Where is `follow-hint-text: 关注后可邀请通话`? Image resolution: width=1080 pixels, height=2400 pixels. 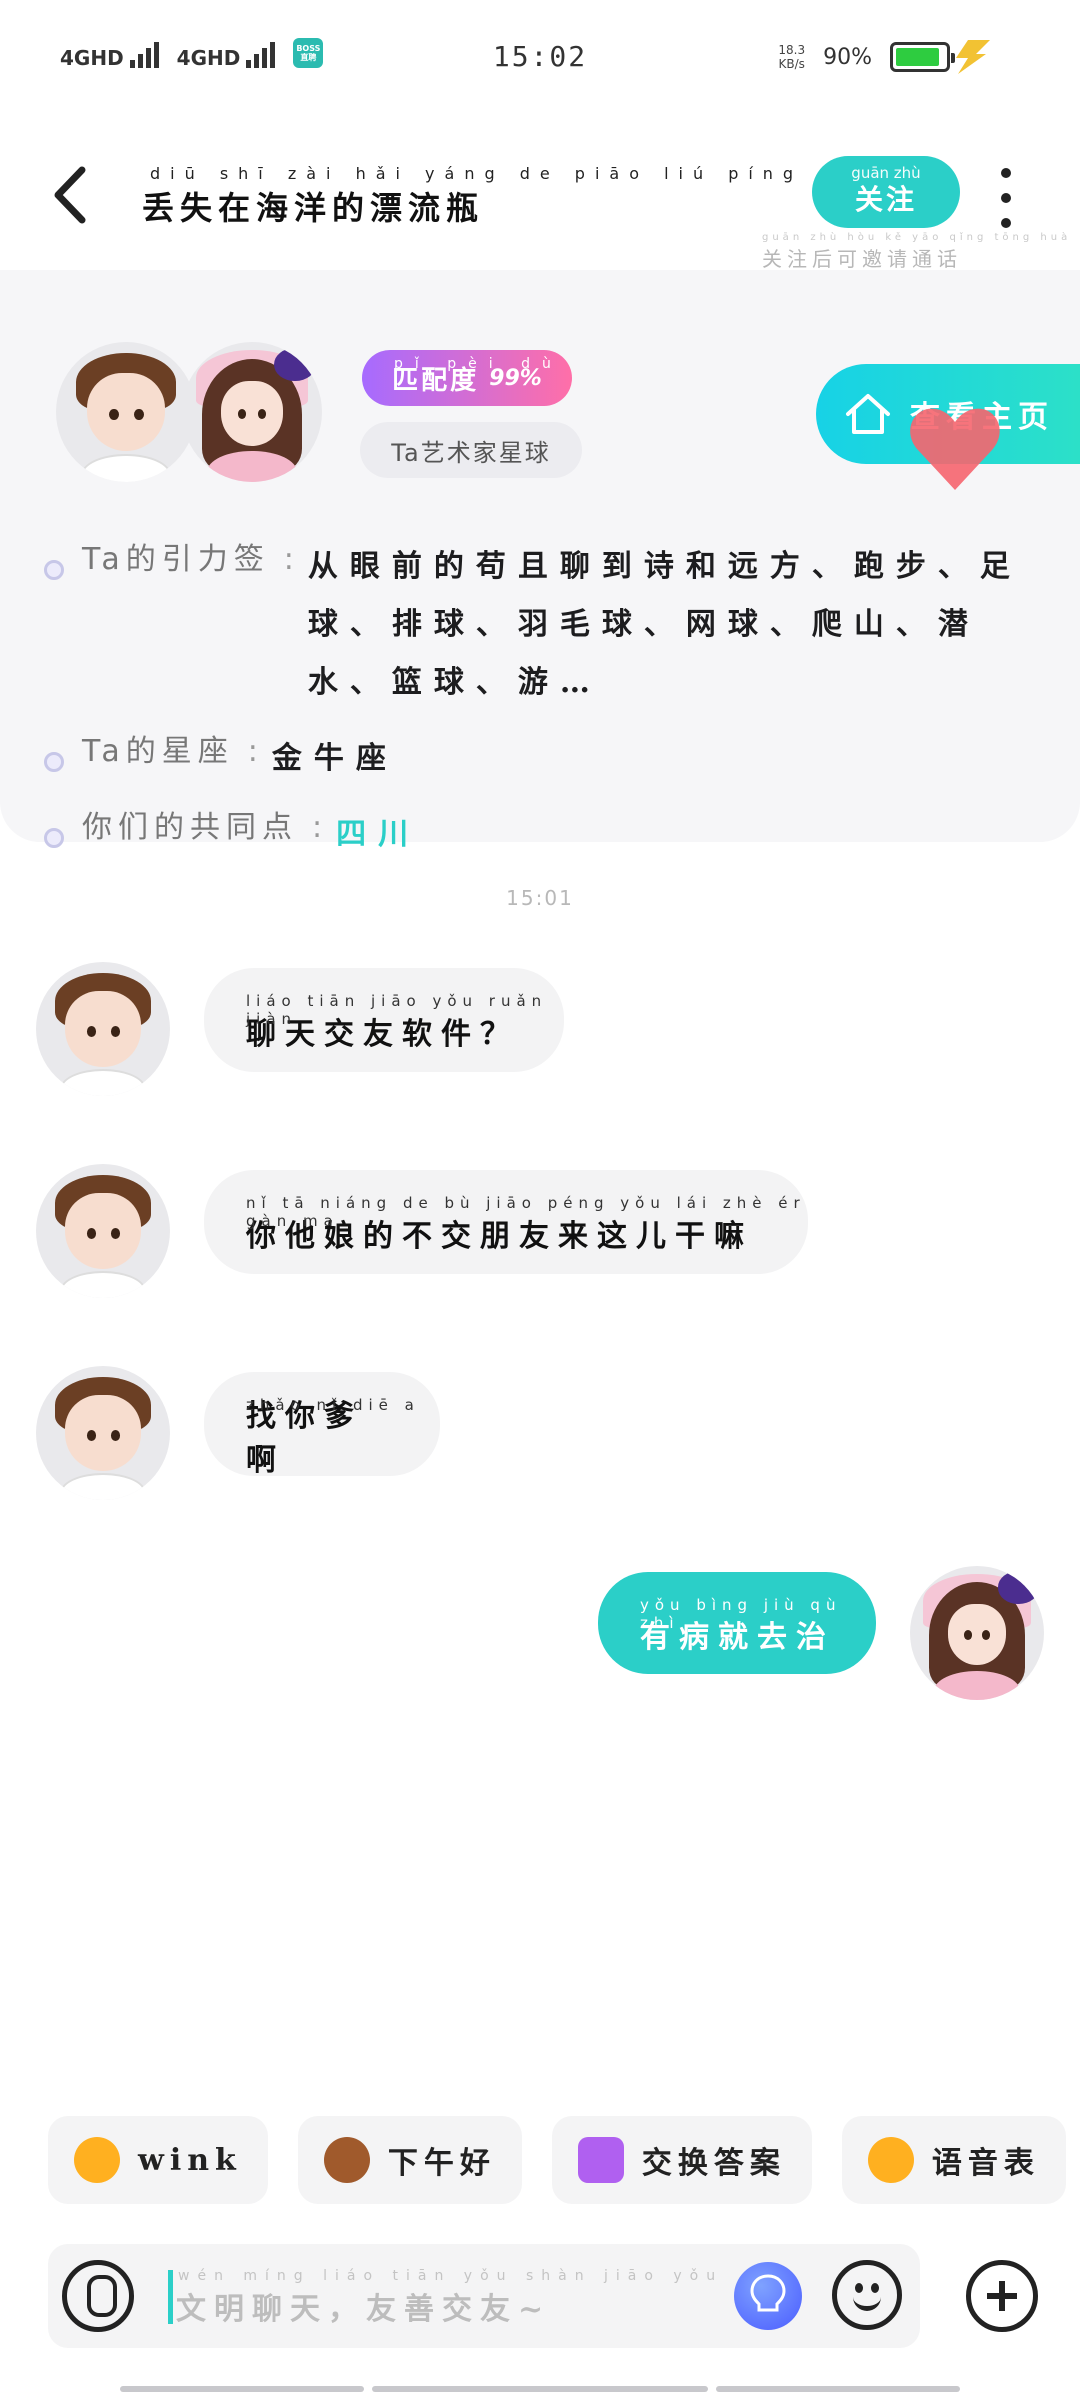 follow-hint-text: 关注后可邀请通话 is located at coordinates (862, 259).